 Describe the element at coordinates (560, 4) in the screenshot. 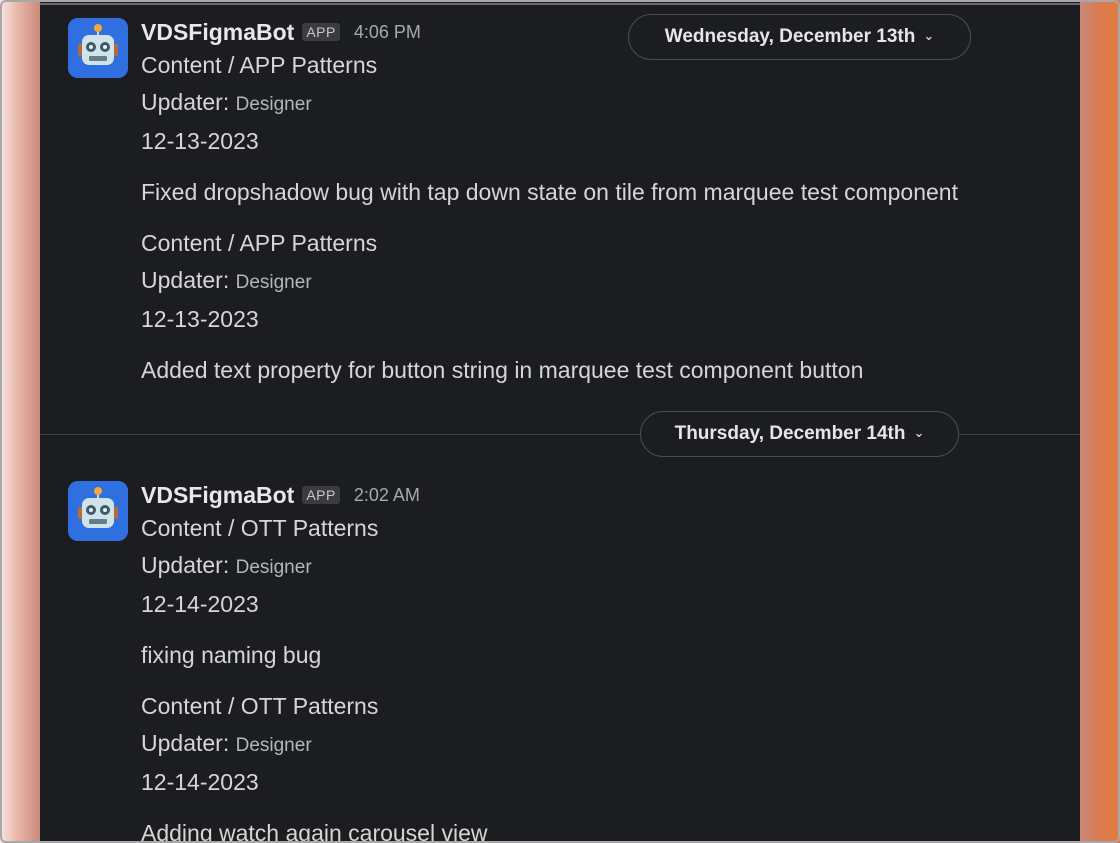

I see `top-border` at that location.